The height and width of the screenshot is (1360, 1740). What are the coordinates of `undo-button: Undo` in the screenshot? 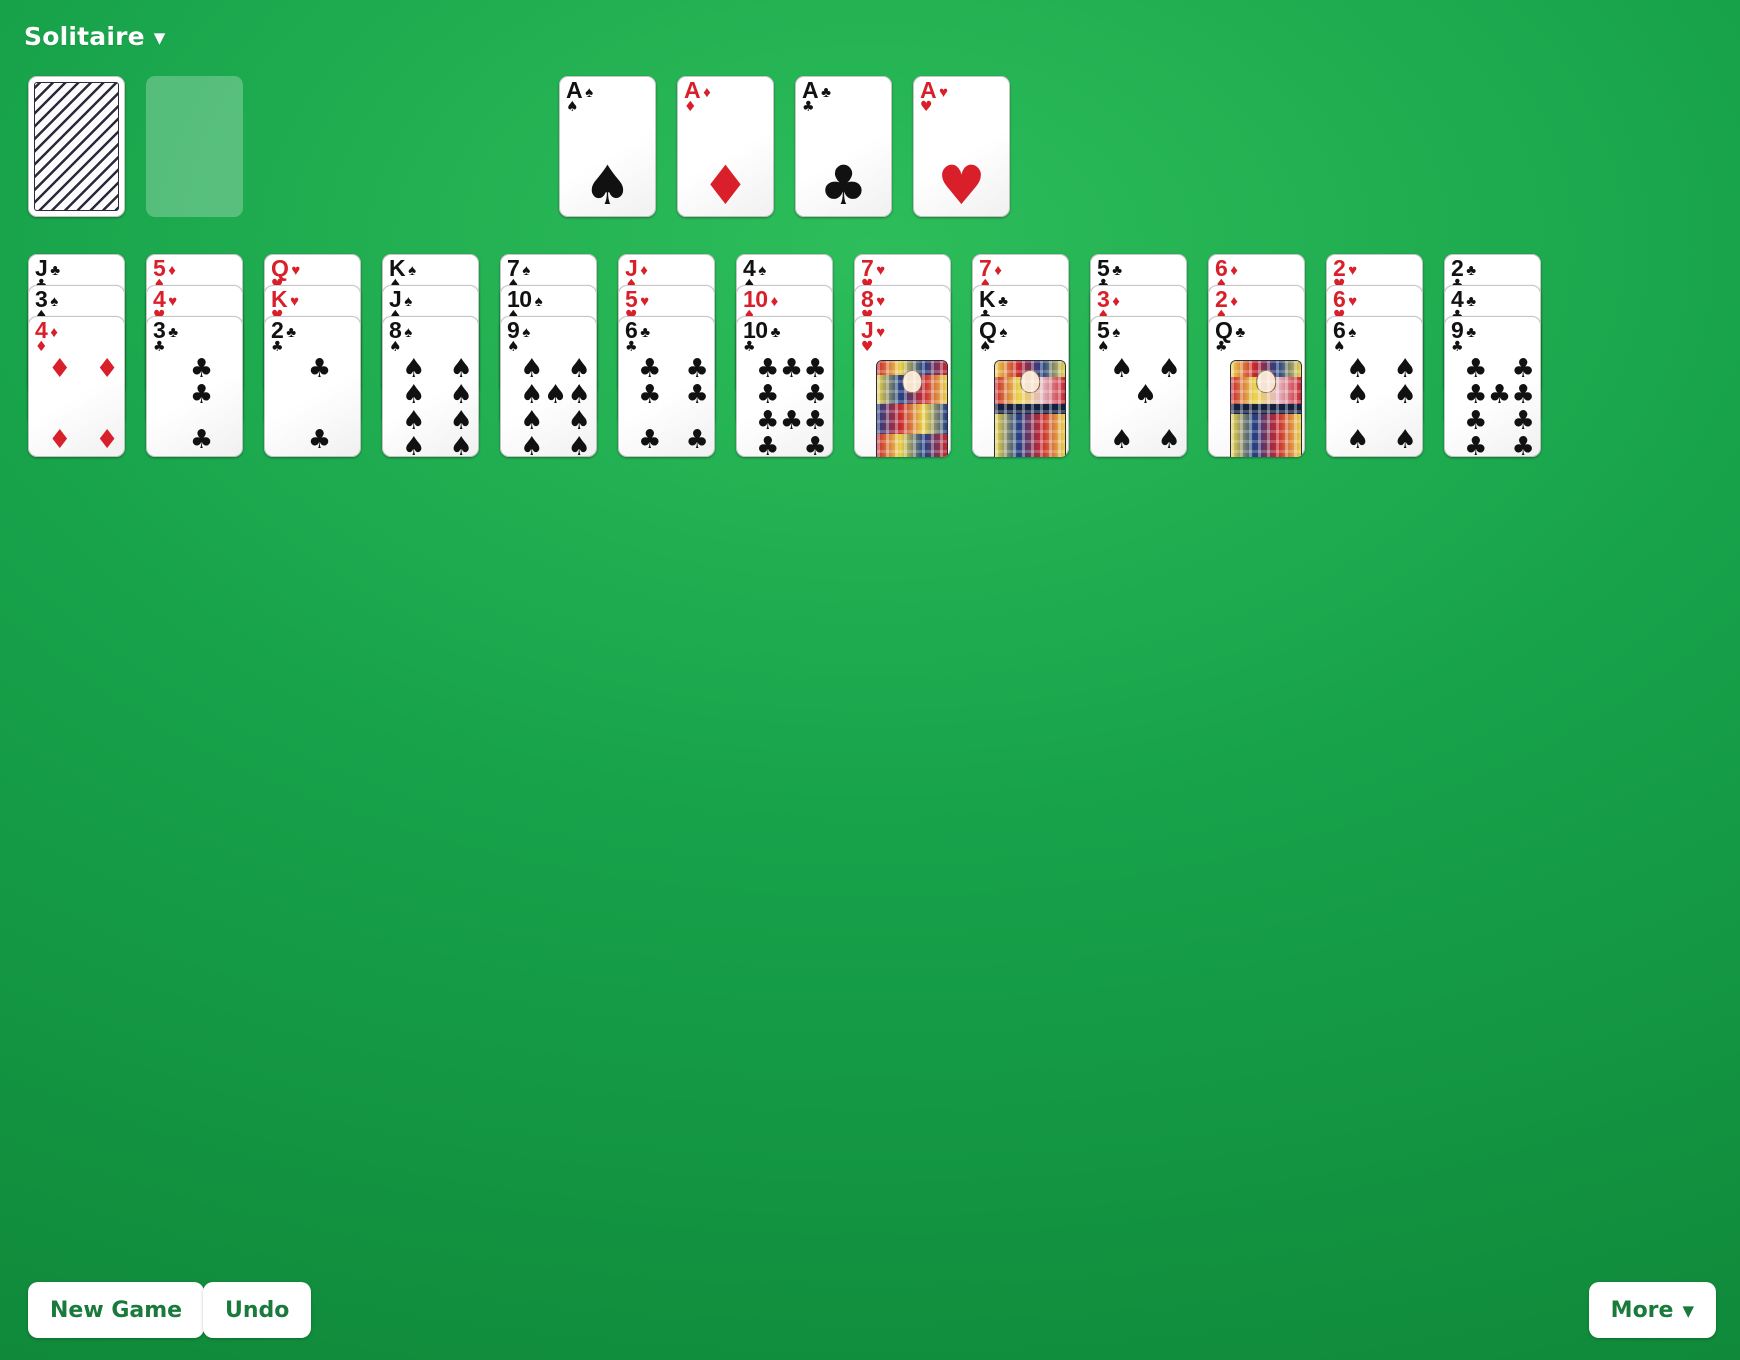 It's located at (257, 1310).